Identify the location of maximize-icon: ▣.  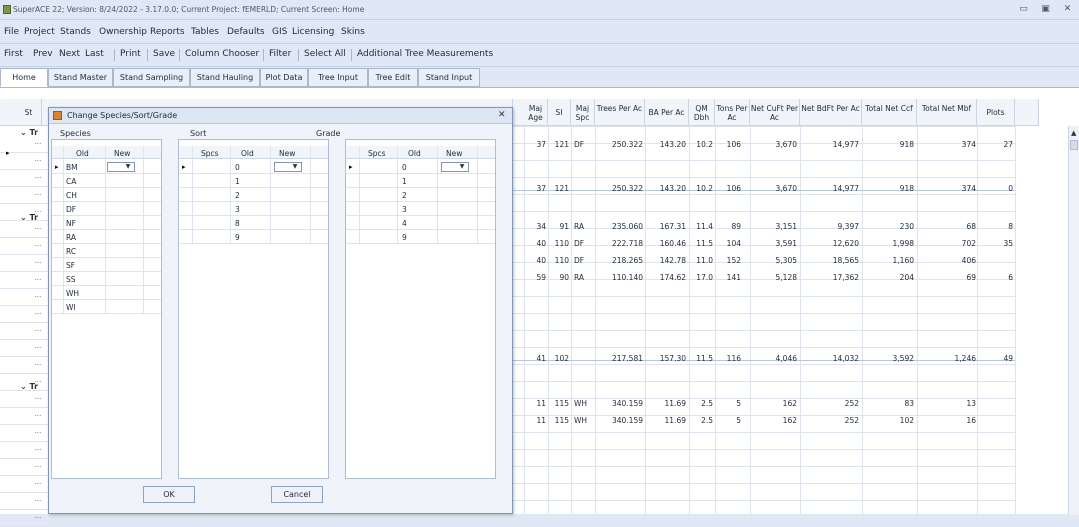
(1045, 9).